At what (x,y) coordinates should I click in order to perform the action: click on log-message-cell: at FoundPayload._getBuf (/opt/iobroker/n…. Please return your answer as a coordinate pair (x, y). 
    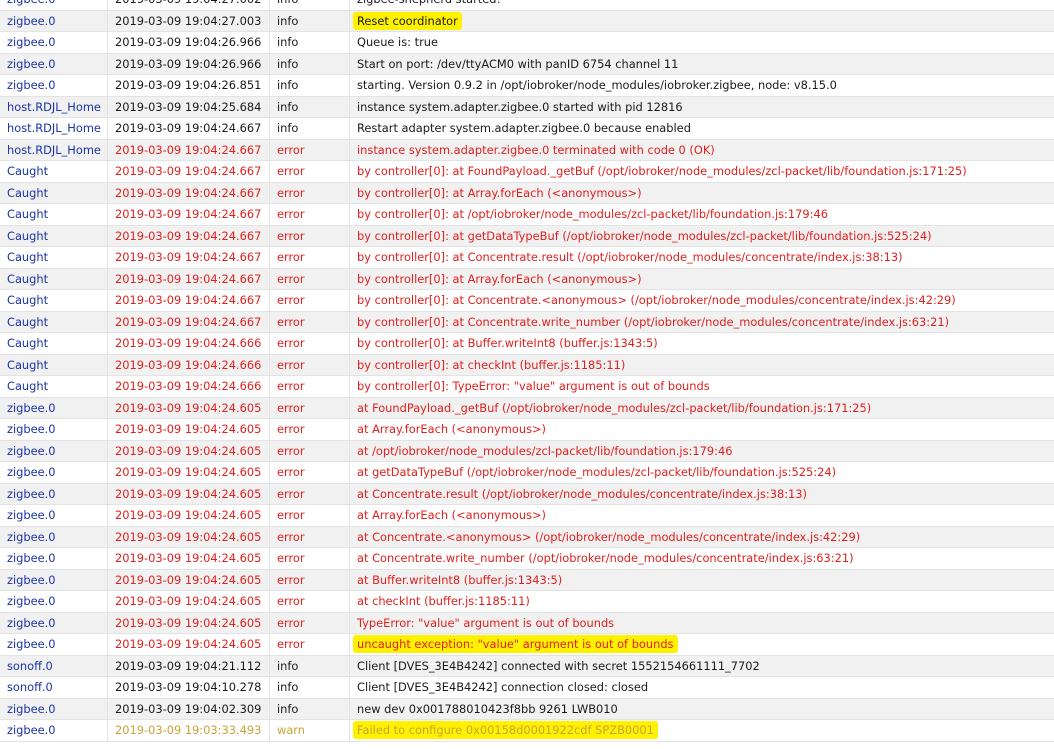
    Looking at the image, I should click on (702, 408).